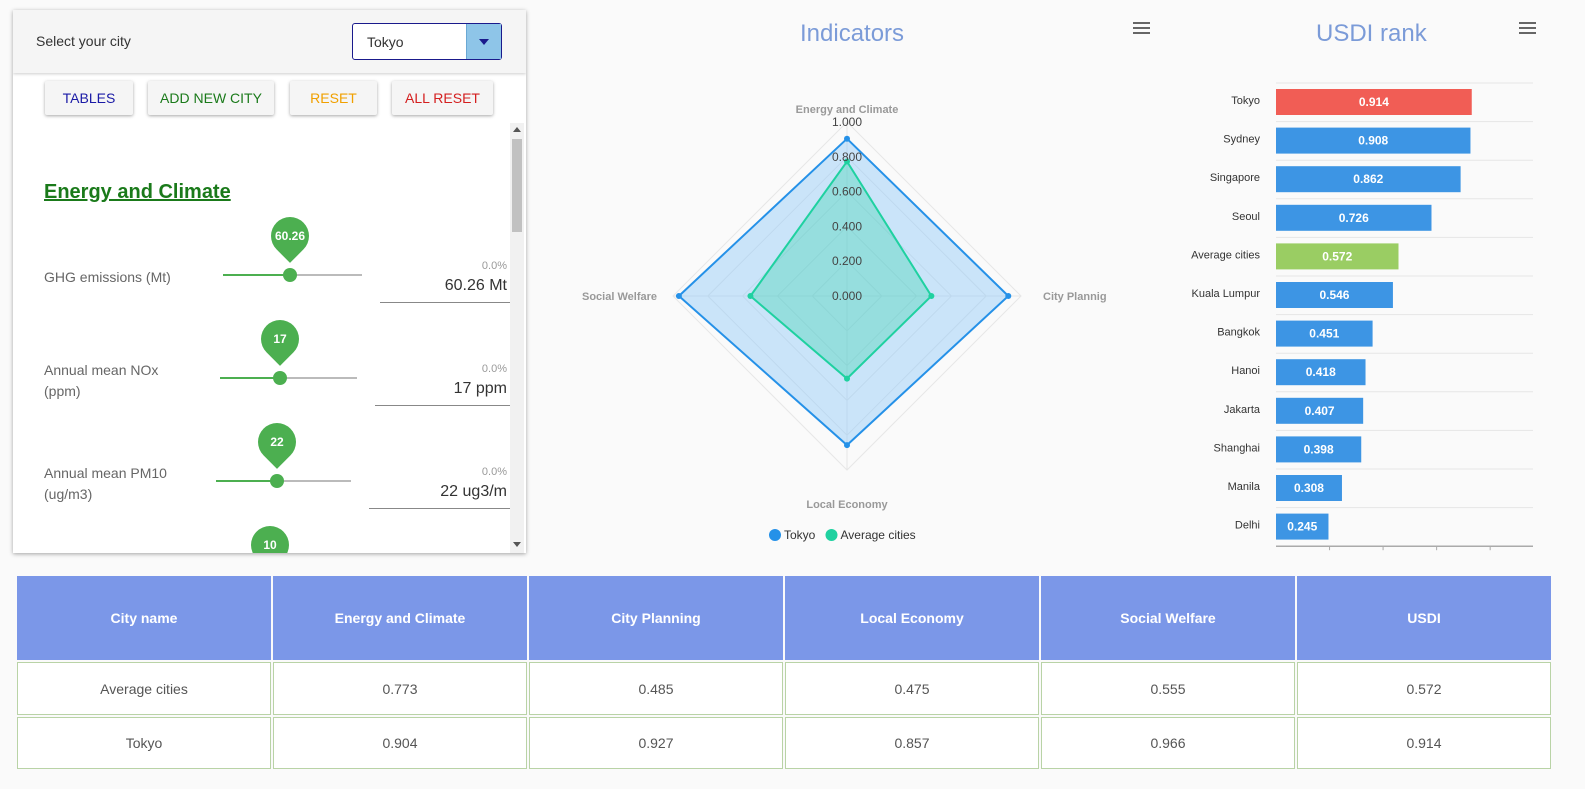 The image size is (1585, 789). Describe the element at coordinates (656, 618) in the screenshot. I see `column-header: City Planning` at that location.